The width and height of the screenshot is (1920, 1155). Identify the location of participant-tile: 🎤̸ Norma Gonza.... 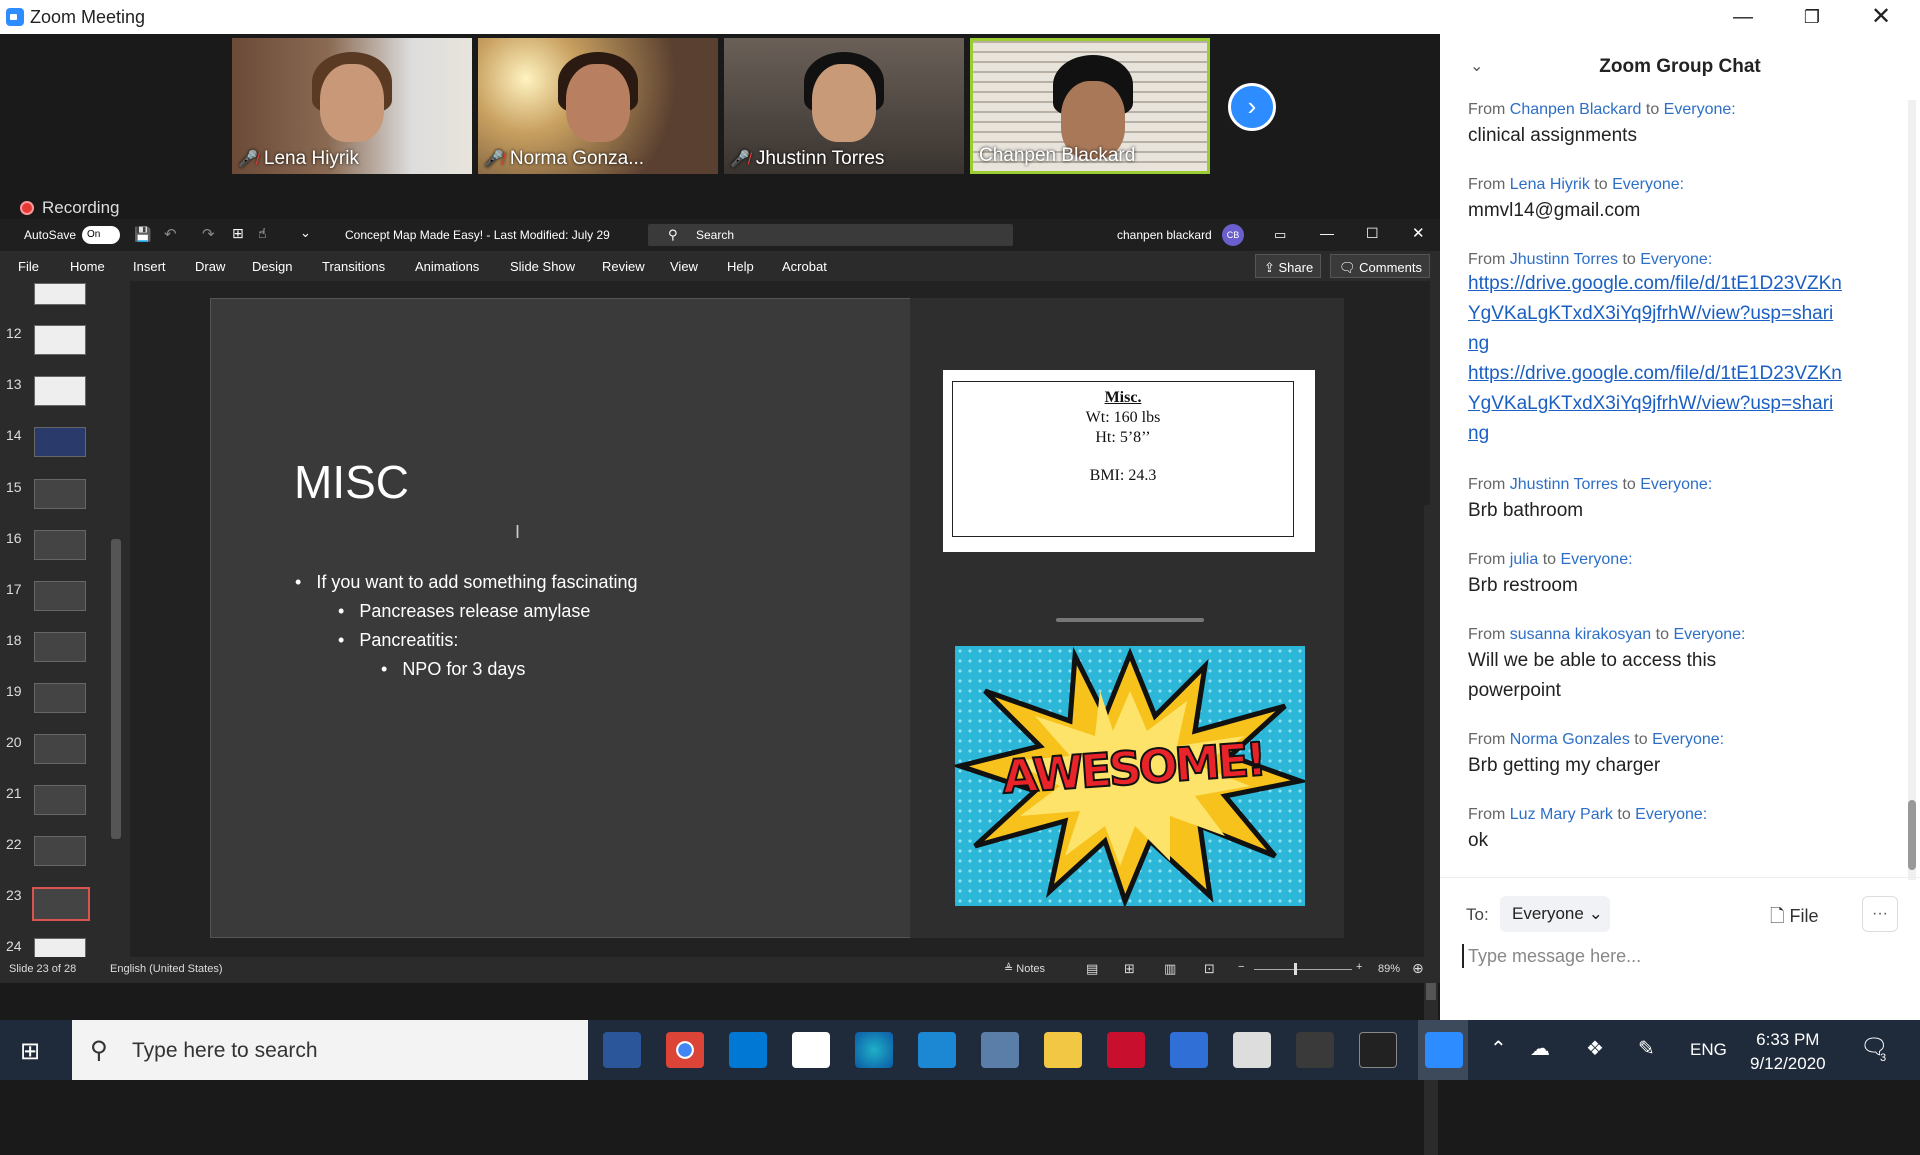
(598, 106).